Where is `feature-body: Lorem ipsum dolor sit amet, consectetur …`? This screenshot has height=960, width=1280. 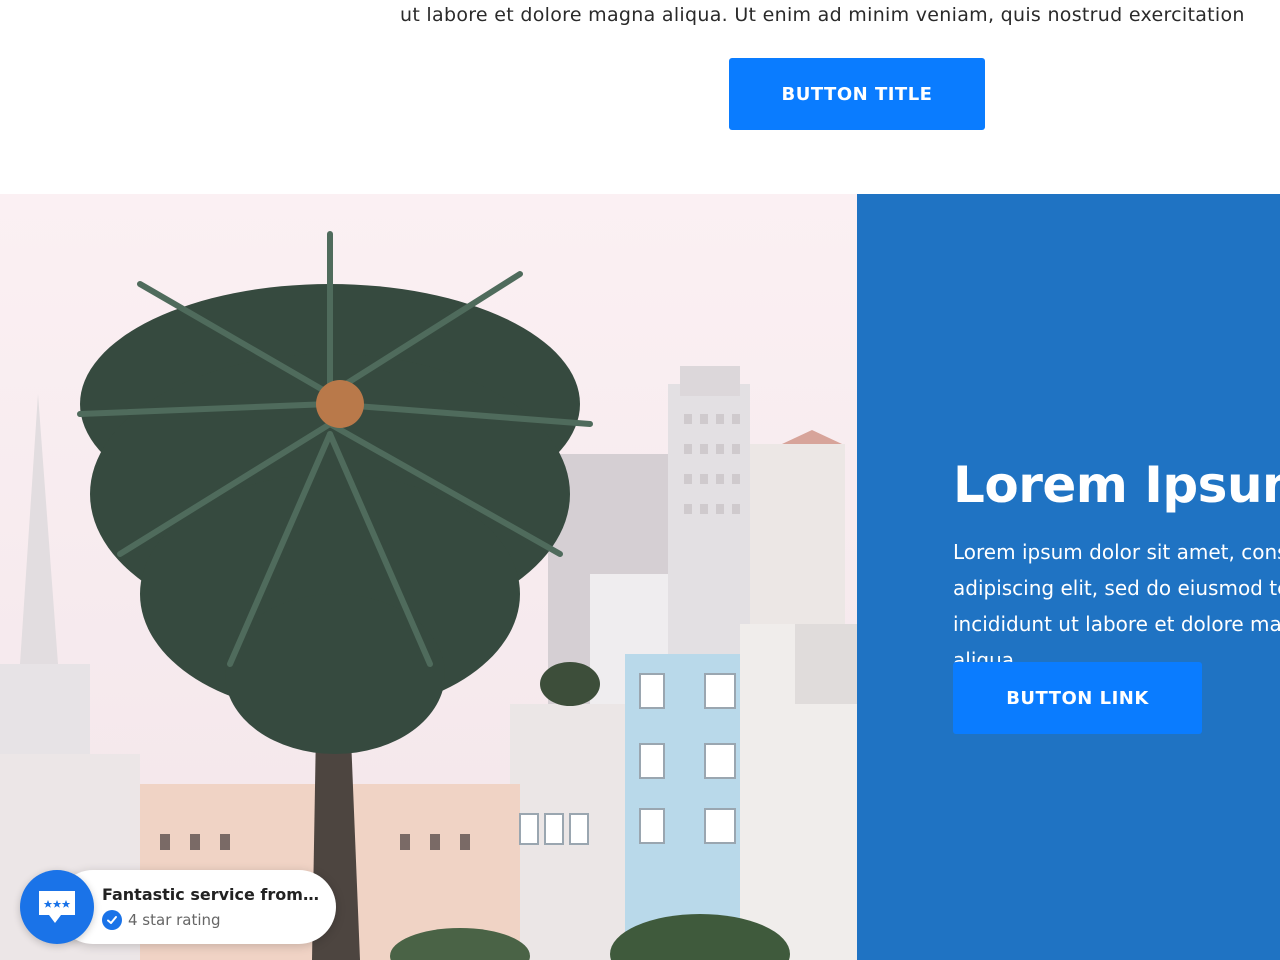
feature-body: Lorem ipsum dolor sit amet, consectetur … is located at coordinates (1116, 606).